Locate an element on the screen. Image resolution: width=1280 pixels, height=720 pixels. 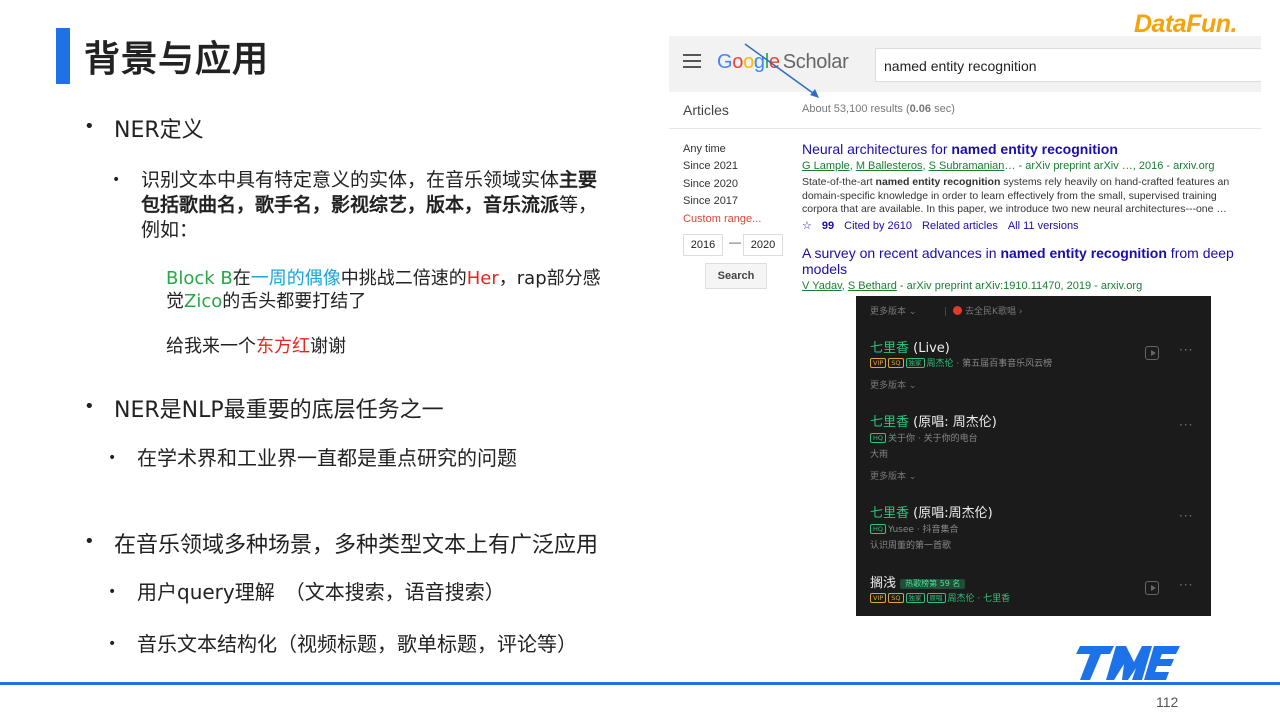
song-title: 七里香 (Live) is located at coordinates (910, 346).